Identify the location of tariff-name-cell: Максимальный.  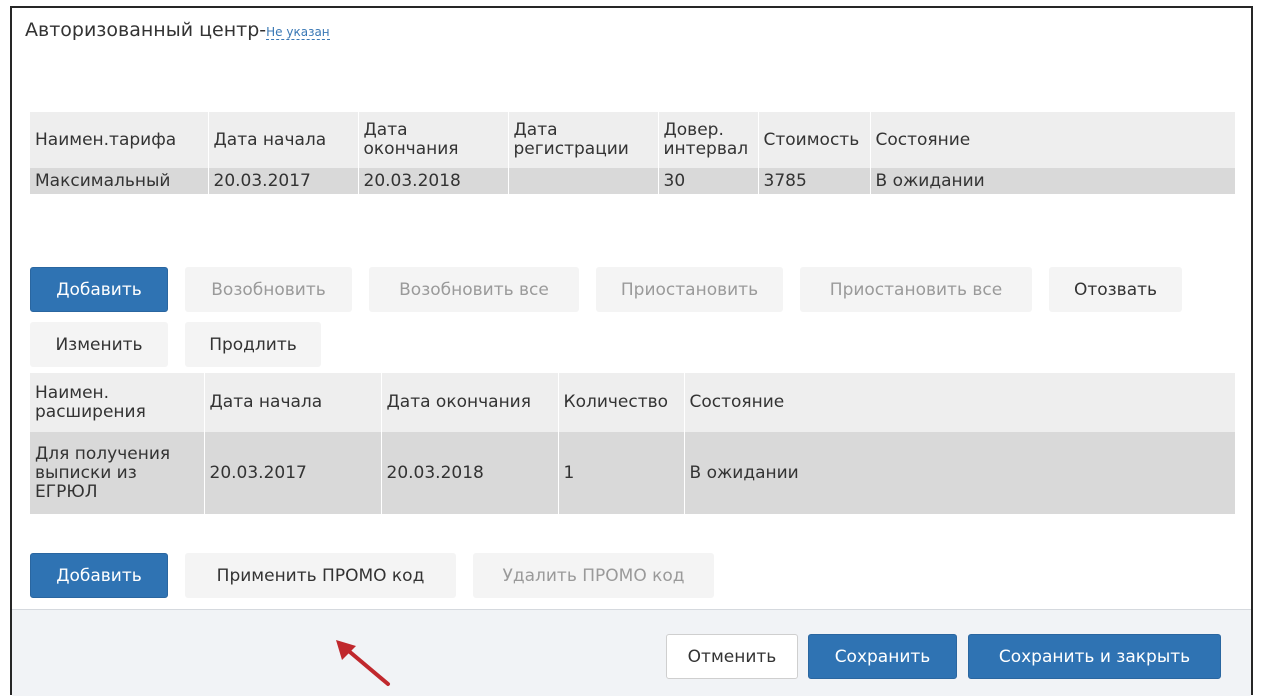
(119, 181).